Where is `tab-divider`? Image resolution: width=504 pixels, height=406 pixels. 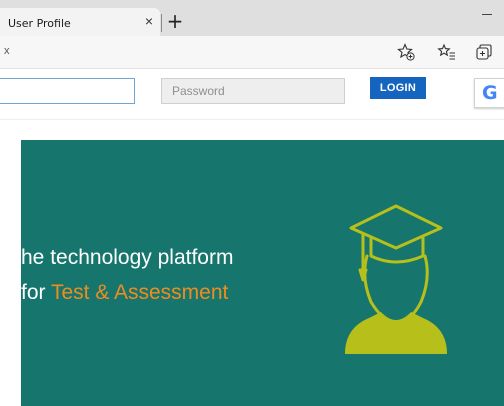 tab-divider is located at coordinates (161, 23).